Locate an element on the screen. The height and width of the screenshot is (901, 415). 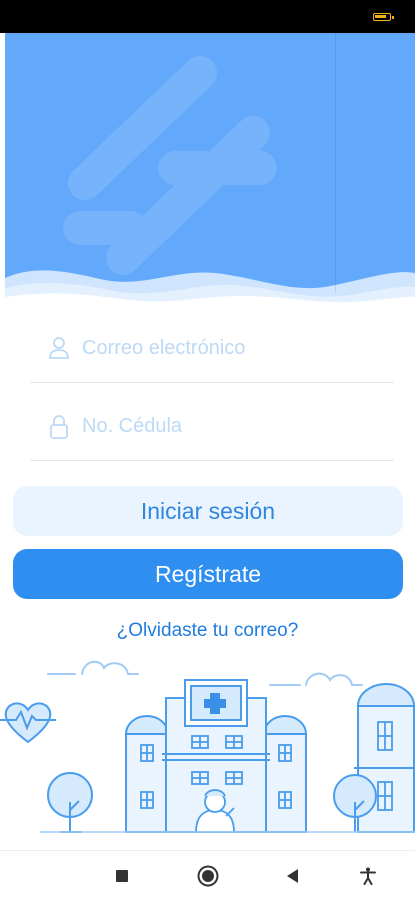
back-triangle-icon is located at coordinates (292, 876).